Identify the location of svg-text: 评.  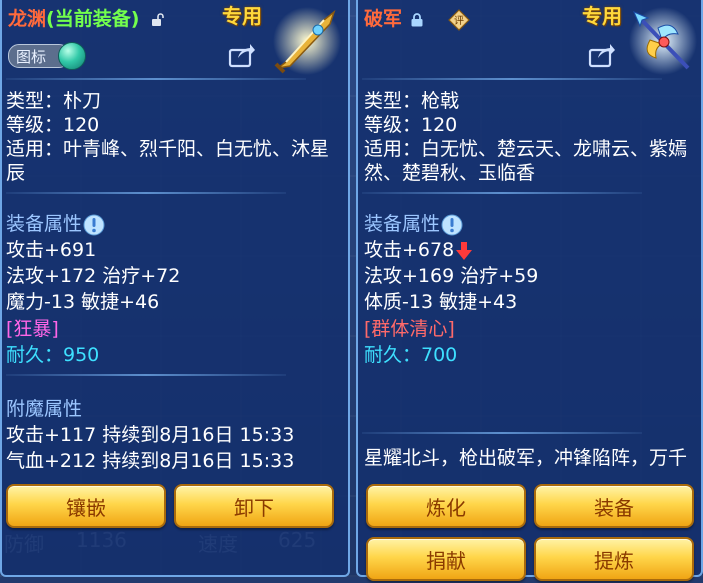
(459, 21).